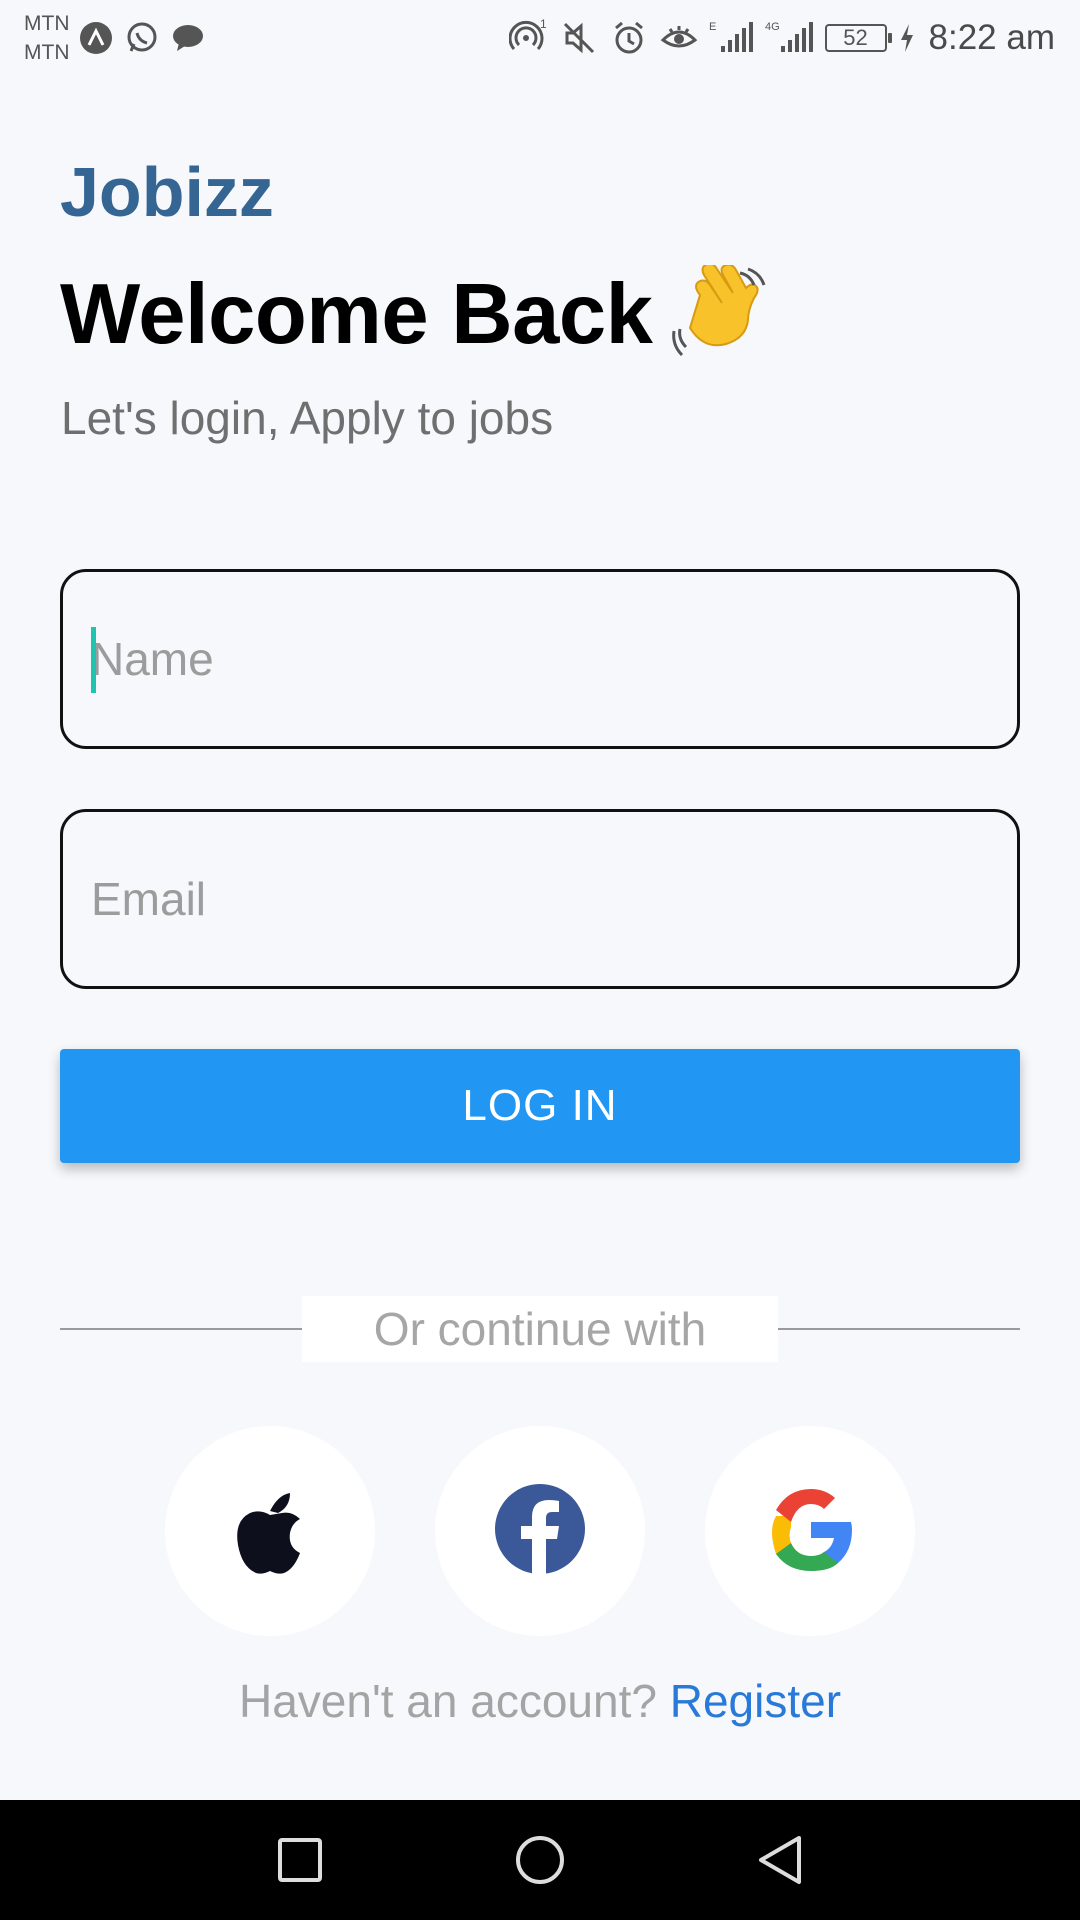 Image resolution: width=1080 pixels, height=1920 pixels. I want to click on mute-icon, so click(579, 38).